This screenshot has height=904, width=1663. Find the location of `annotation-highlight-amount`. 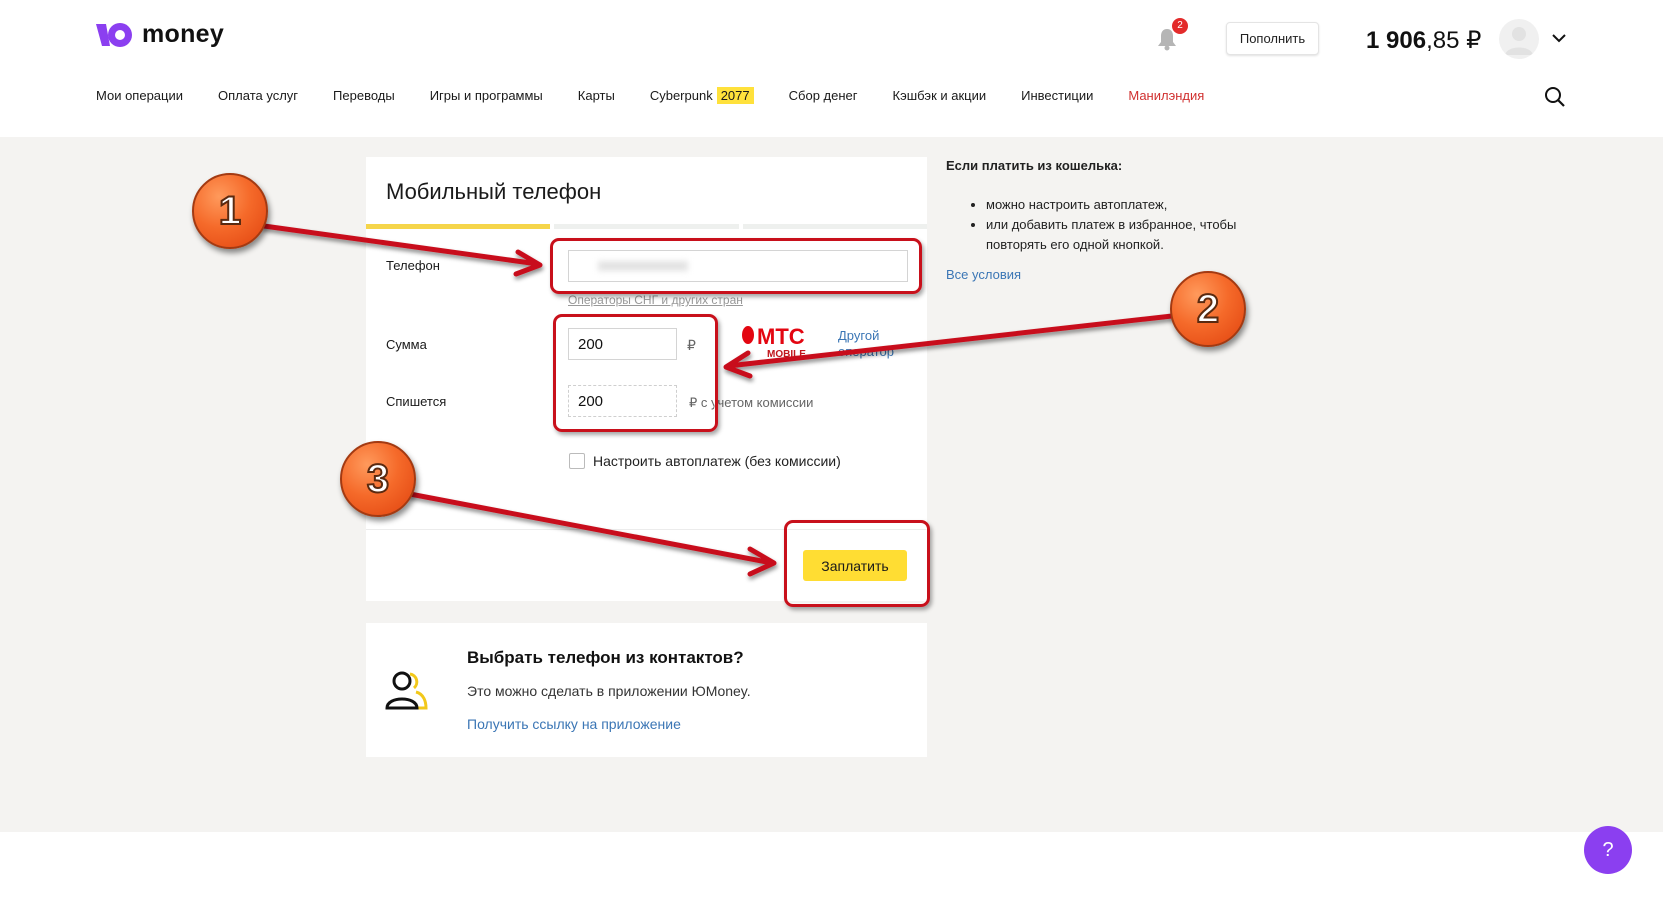

annotation-highlight-amount is located at coordinates (635, 373).